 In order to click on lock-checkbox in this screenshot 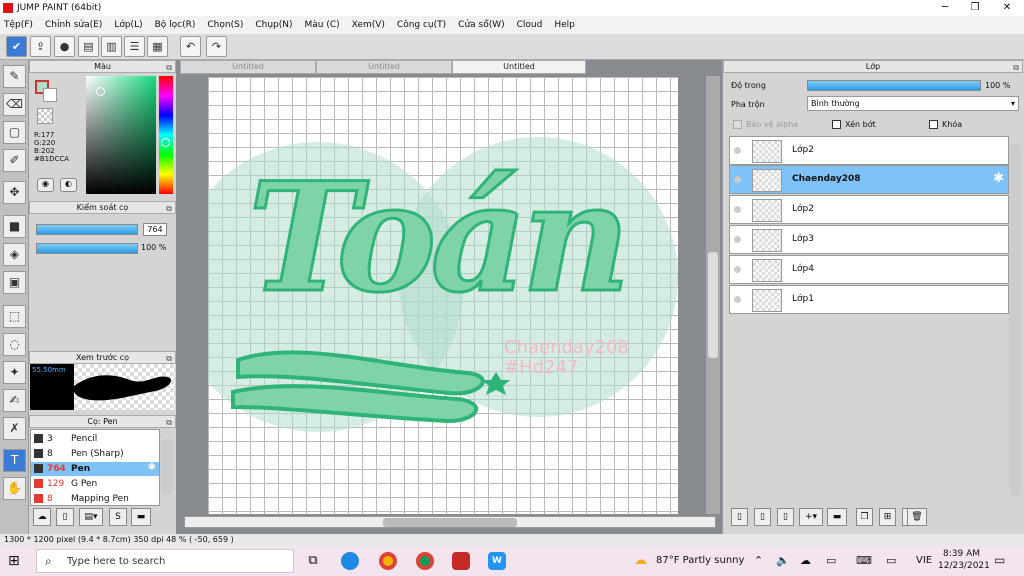, I will do `click(933, 124)`.